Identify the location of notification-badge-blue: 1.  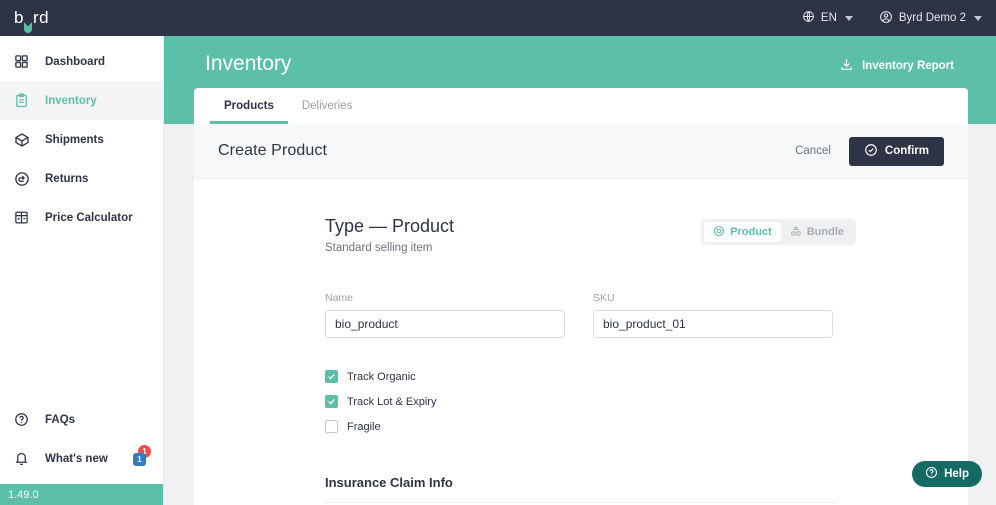
(139, 459).